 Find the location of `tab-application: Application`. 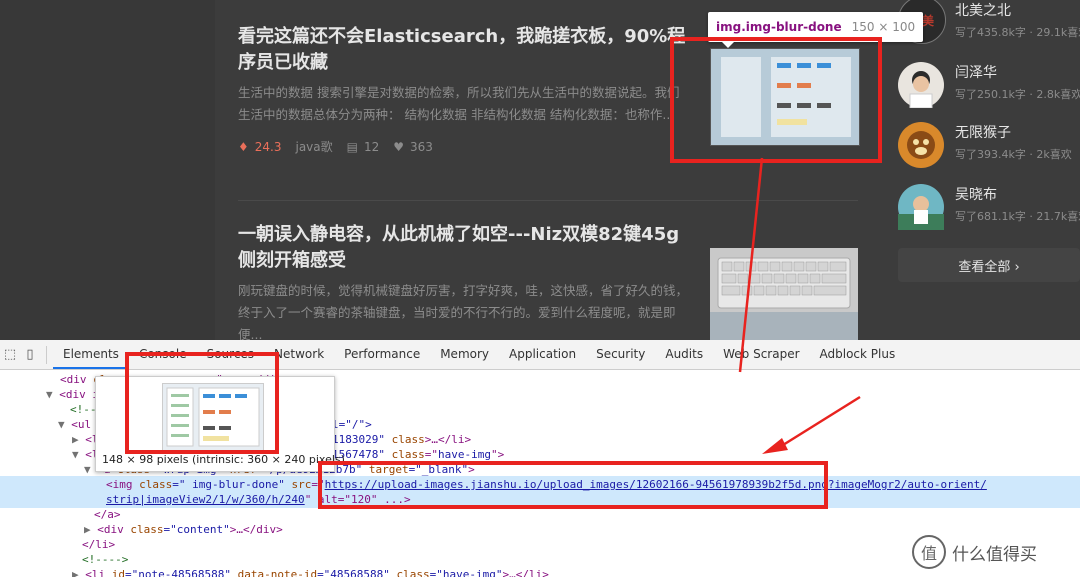

tab-application: Application is located at coordinates (542, 354).